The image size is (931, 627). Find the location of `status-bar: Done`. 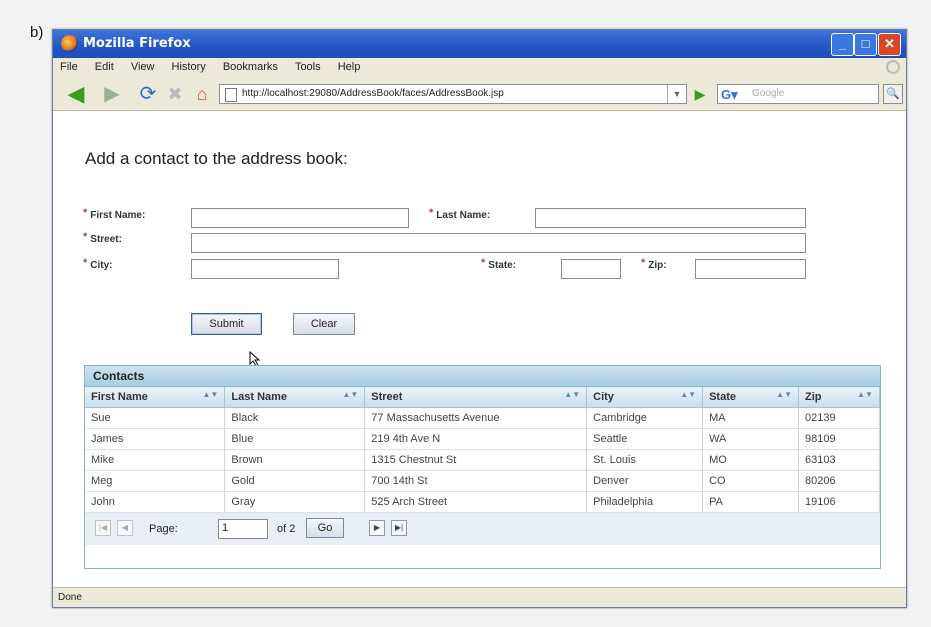

status-bar: Done is located at coordinates (479, 597).